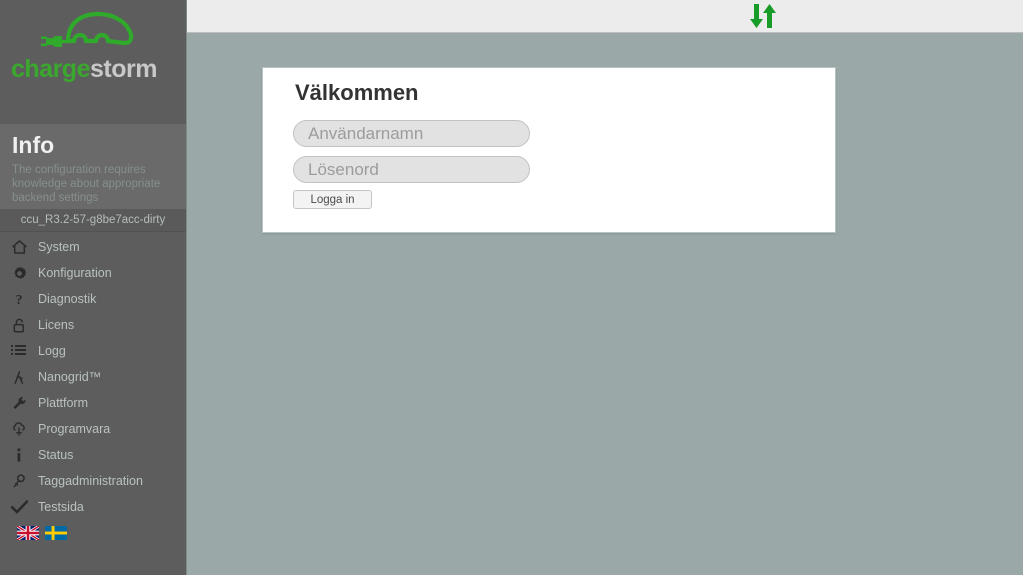 This screenshot has width=1023, height=575. I want to click on sidebar-menu: System Konfiguration ? Diagnostik Licens, so click(93, 376).